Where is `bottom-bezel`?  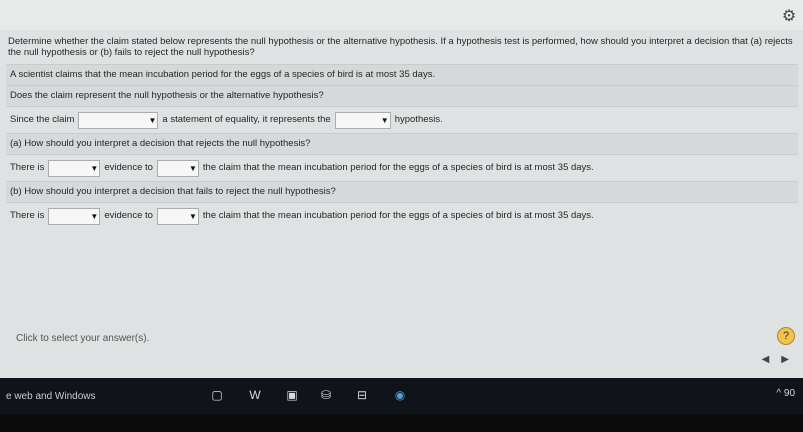 bottom-bezel is located at coordinates (401, 423).